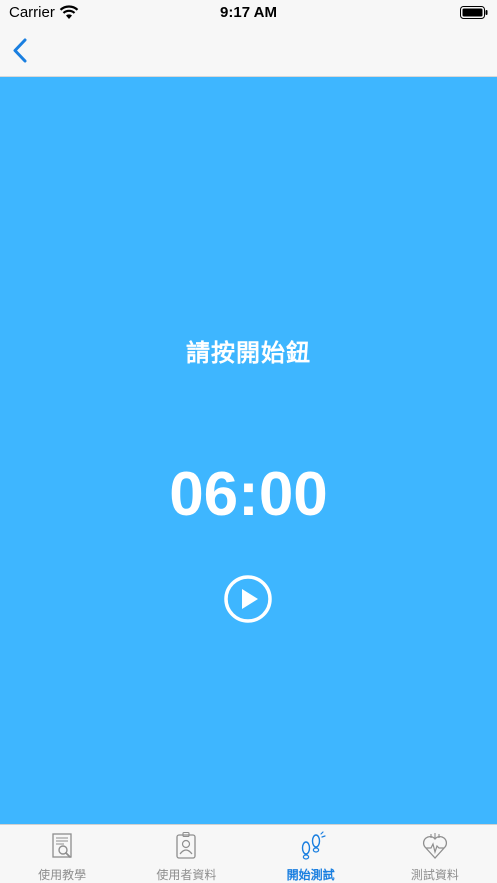 Image resolution: width=497 pixels, height=883 pixels. Describe the element at coordinates (62, 875) in the screenshot. I see `tab-label-tutorial: 使用教學` at that location.